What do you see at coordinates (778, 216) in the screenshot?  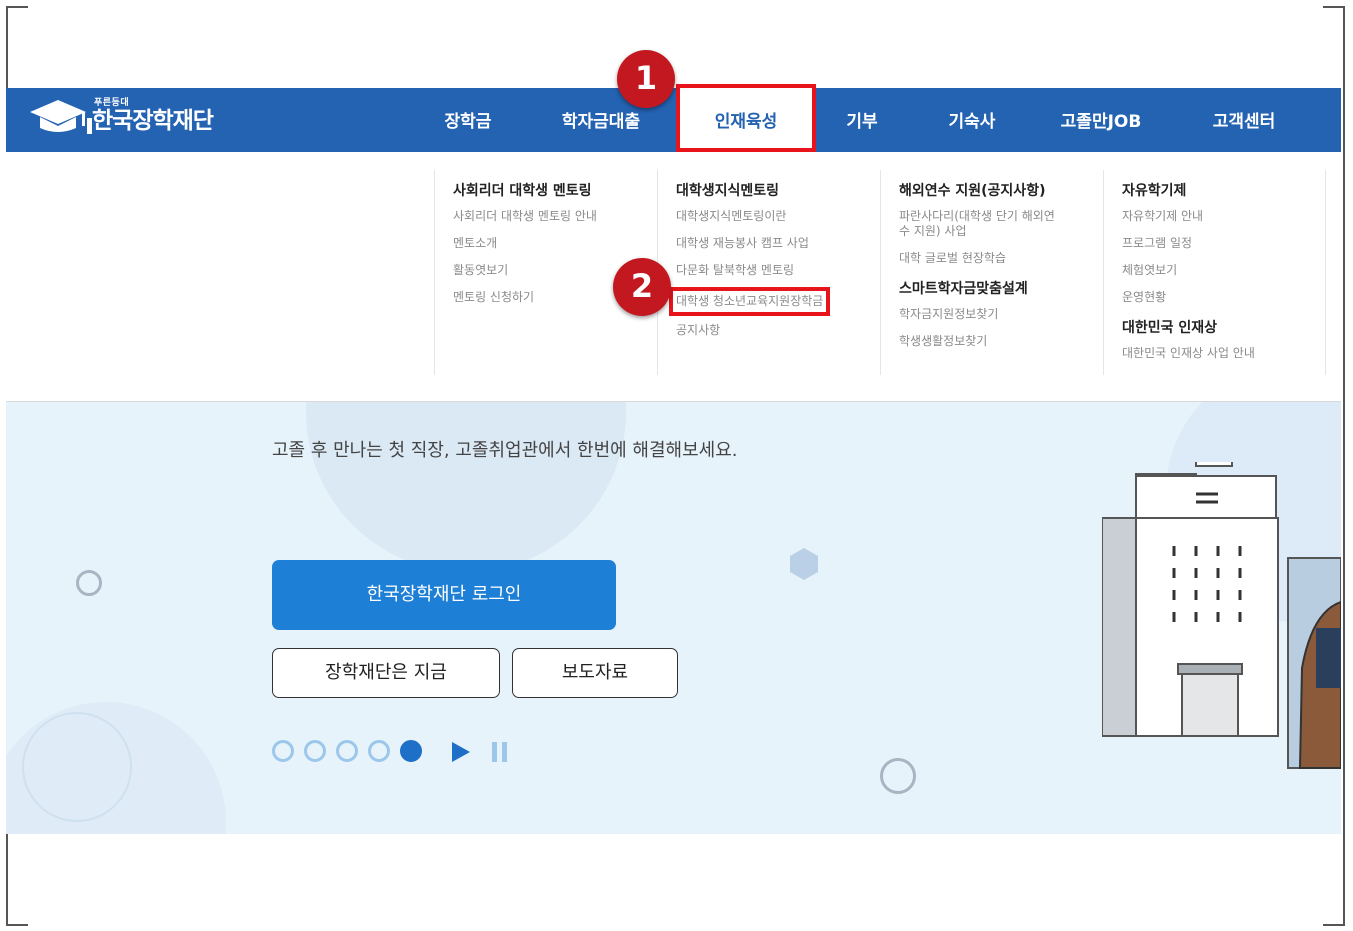 I see `menu-link: 대학생지식멘토링이란` at bounding box center [778, 216].